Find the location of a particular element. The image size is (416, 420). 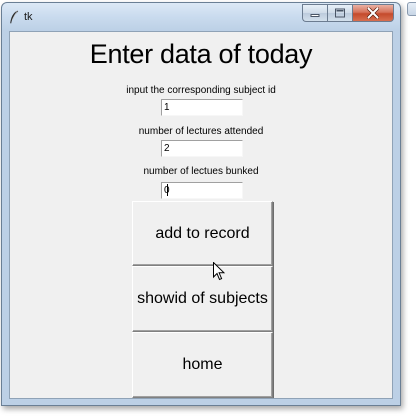

maximize-icon is located at coordinates (340, 13).